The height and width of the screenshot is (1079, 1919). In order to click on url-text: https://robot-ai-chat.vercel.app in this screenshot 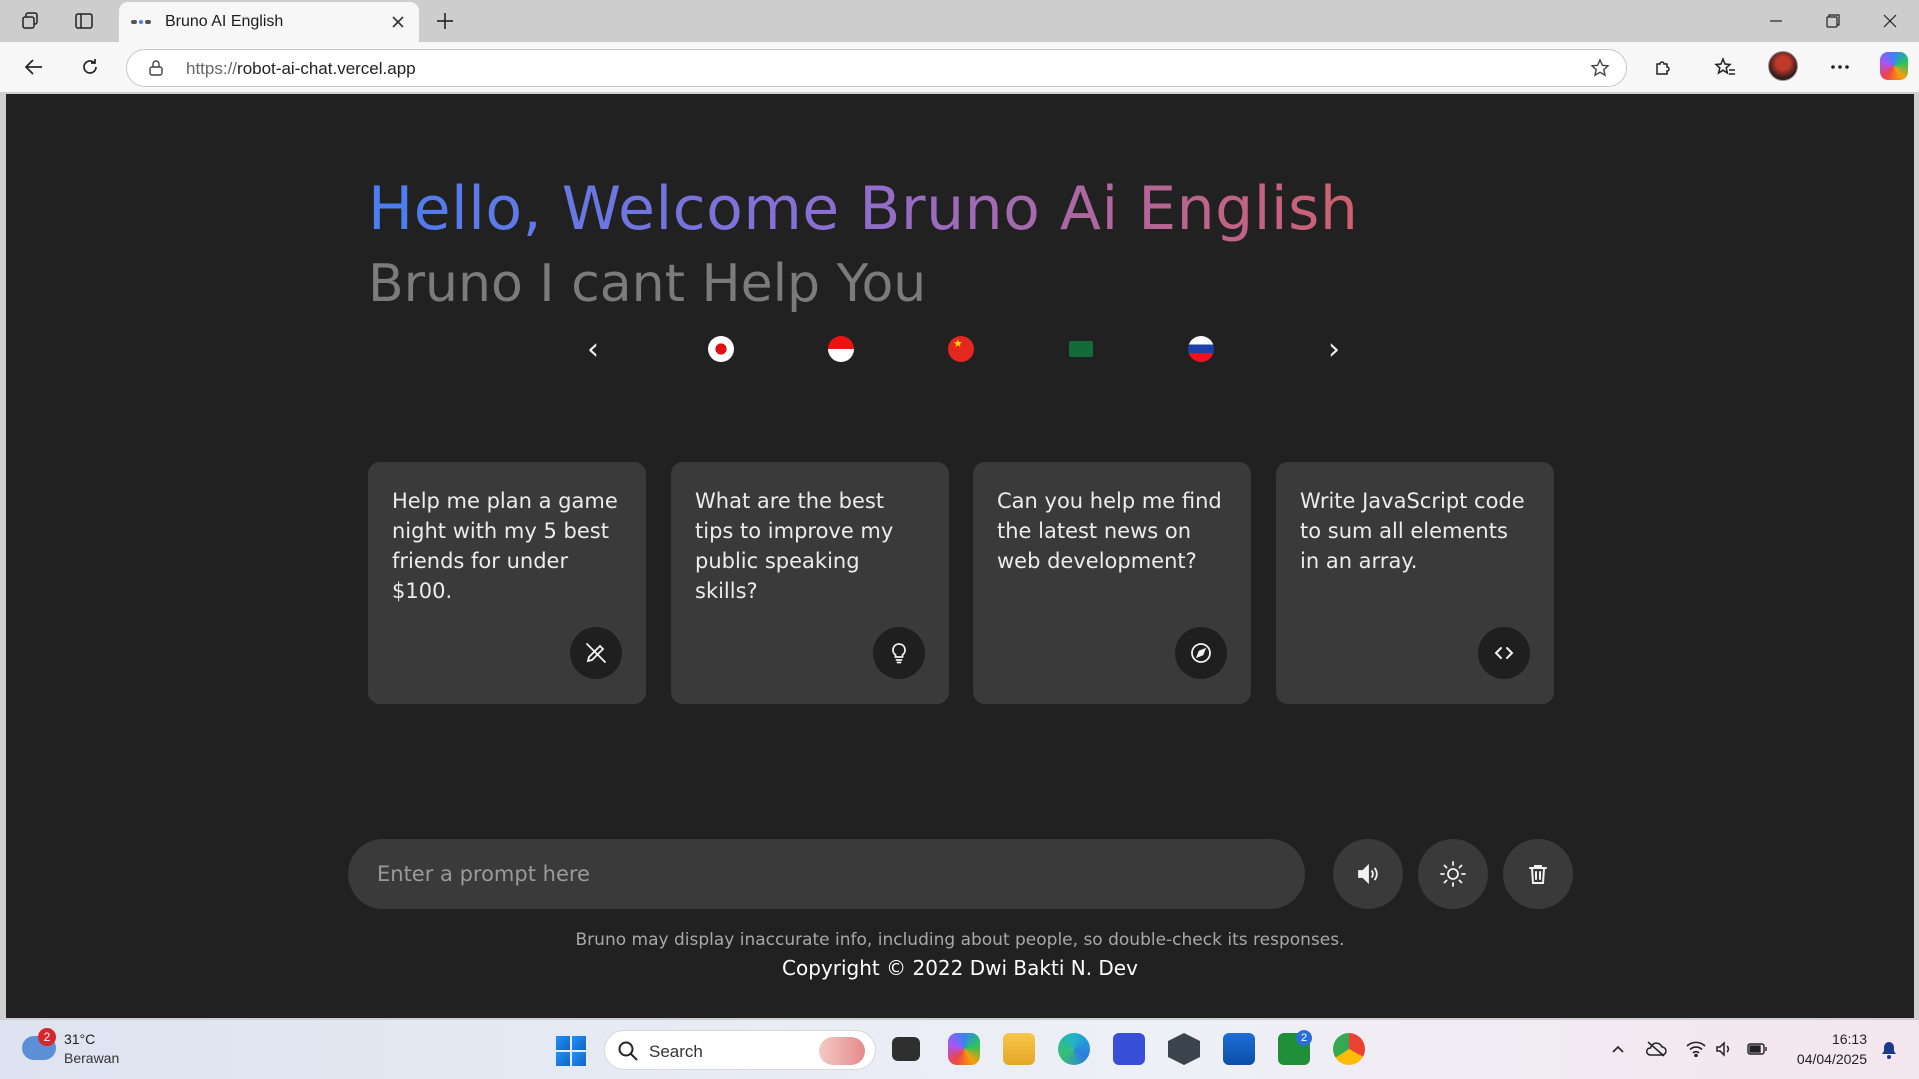, I will do `click(301, 69)`.